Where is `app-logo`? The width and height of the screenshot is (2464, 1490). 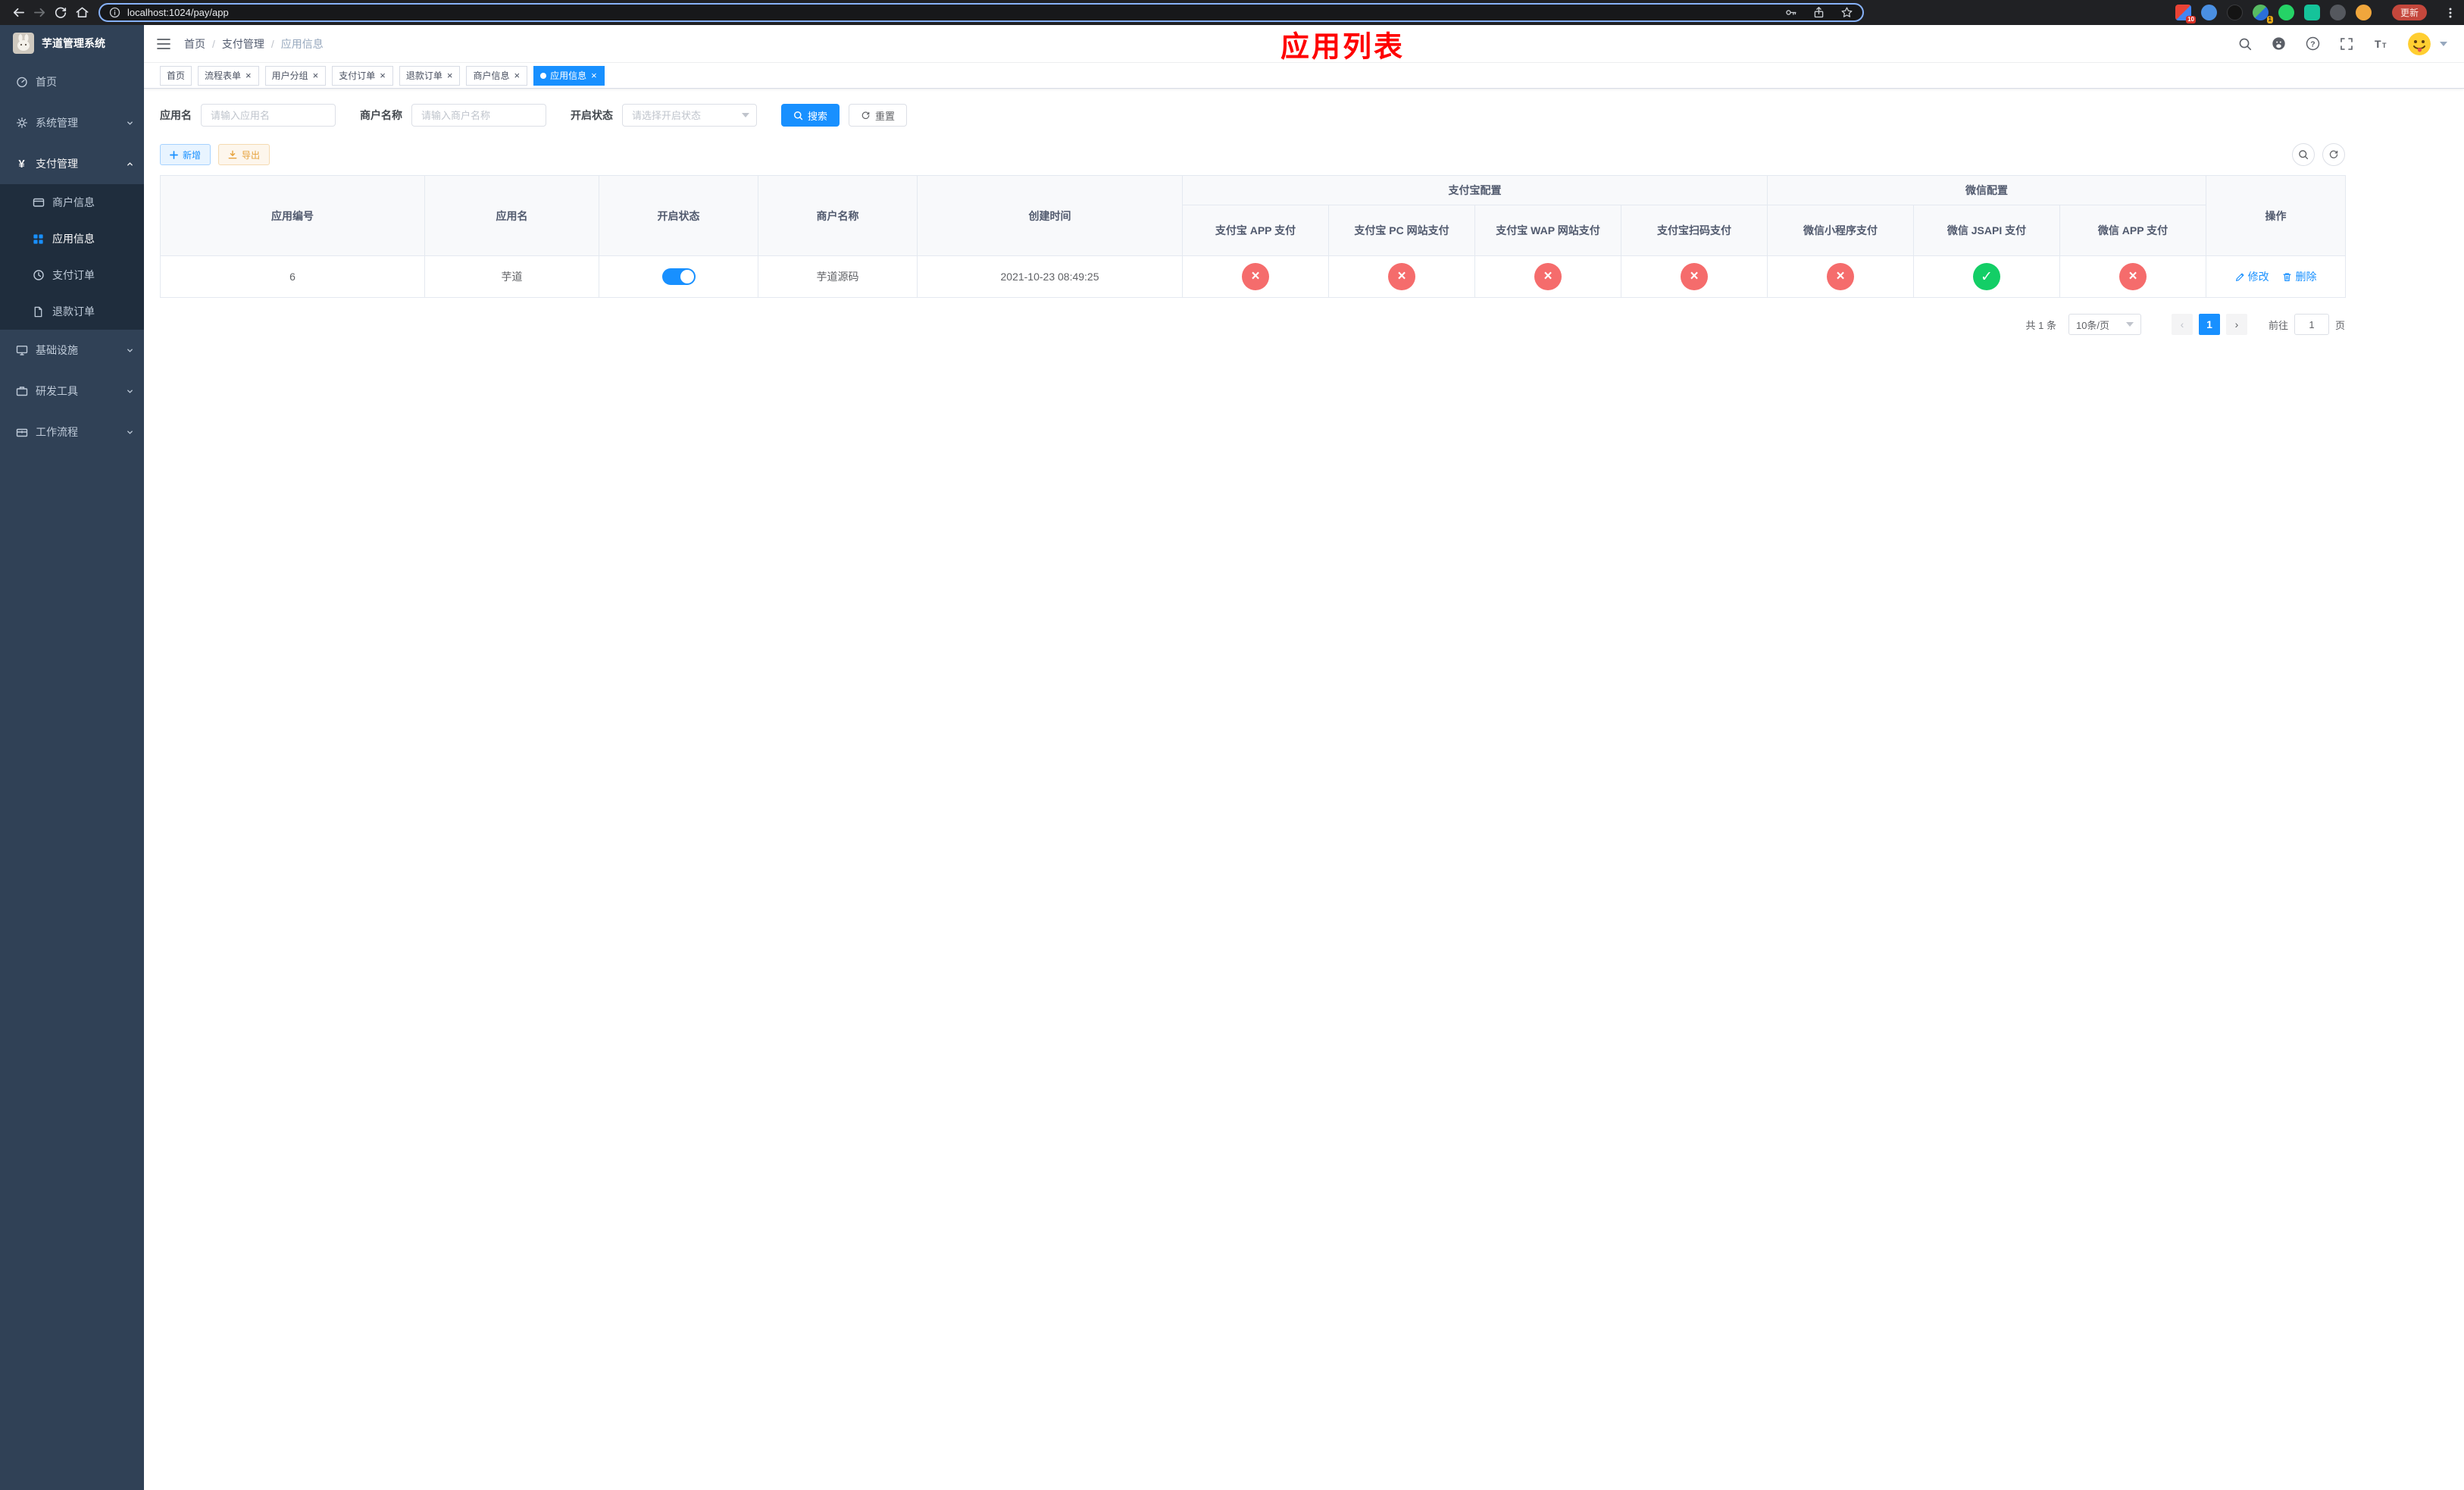 app-logo is located at coordinates (23, 44).